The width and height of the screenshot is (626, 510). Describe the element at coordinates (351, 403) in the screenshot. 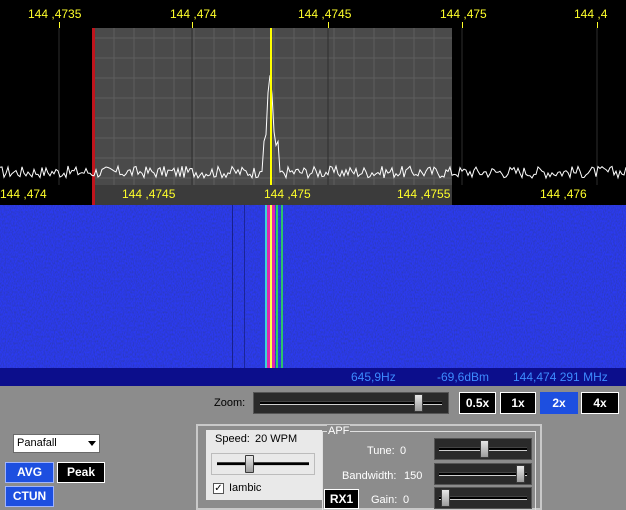

I see `zoom-slider` at that location.